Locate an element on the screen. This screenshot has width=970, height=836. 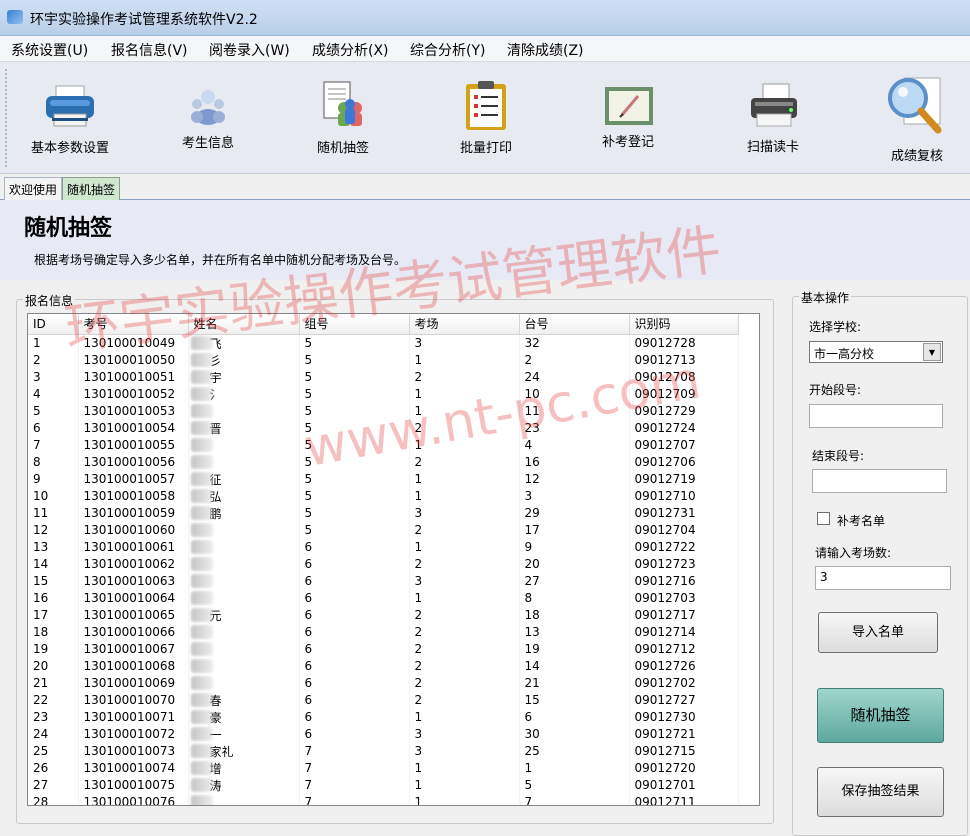
menu-score-analysis: 成绩分析(X) is located at coordinates (350, 50).